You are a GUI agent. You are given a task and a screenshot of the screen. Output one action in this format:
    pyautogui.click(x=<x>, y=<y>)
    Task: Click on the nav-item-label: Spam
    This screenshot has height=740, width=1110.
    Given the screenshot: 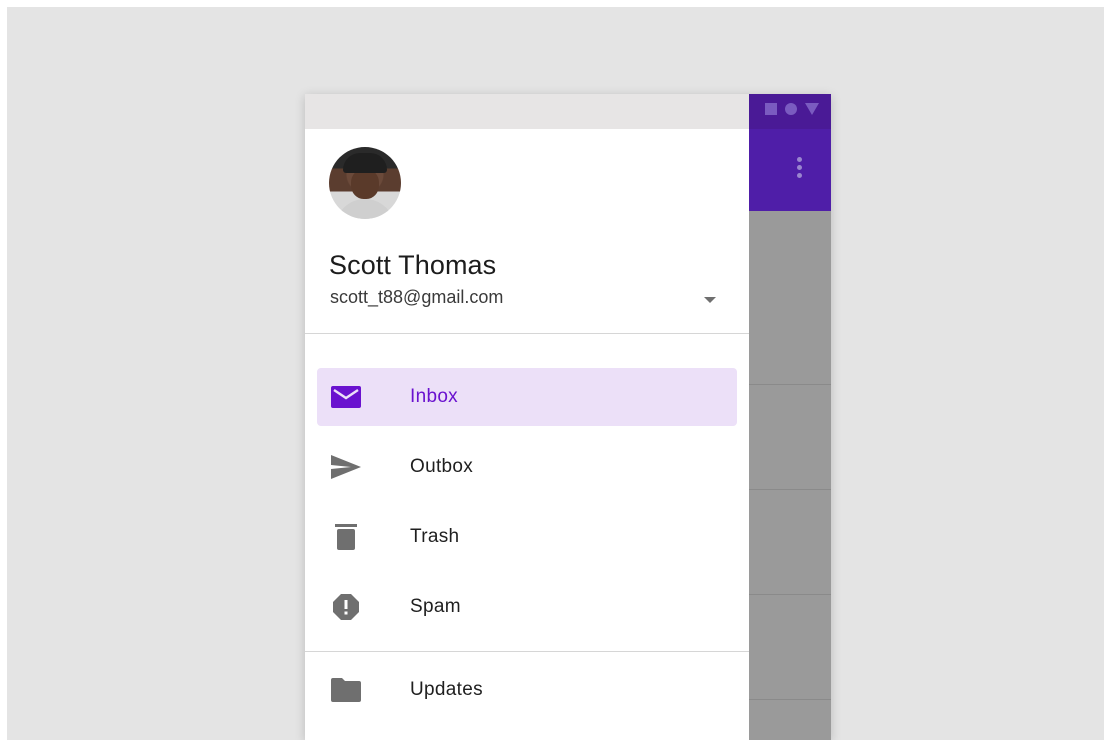 What is the action you would take?
    pyautogui.click(x=435, y=606)
    